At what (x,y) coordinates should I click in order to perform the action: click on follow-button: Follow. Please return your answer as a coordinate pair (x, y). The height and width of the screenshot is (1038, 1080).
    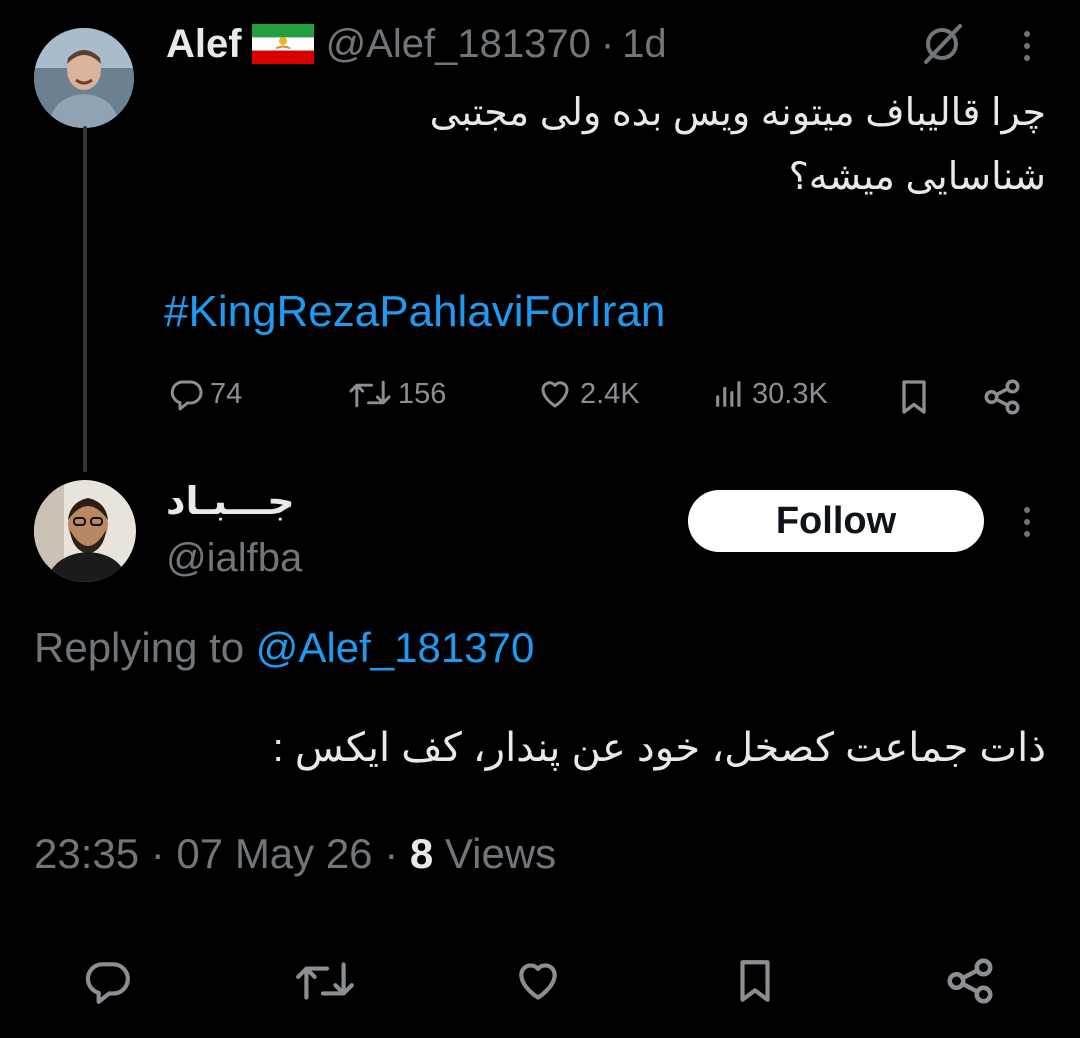
    Looking at the image, I should click on (836, 521).